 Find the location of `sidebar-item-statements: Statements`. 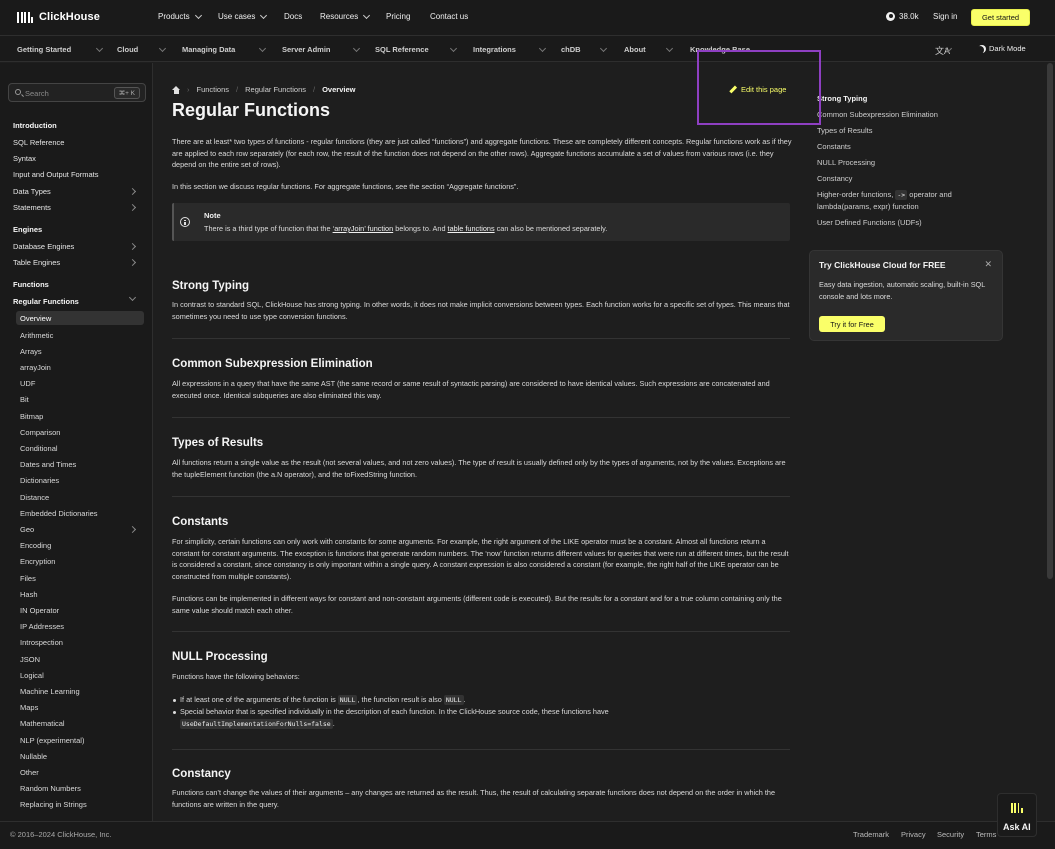

sidebar-item-statements: Statements is located at coordinates (32, 207).